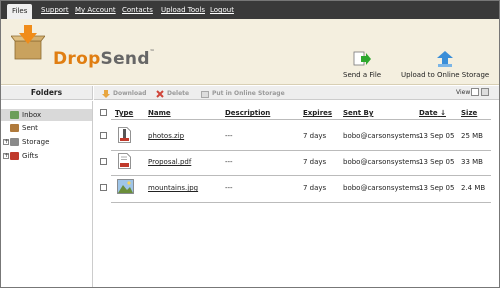 The width and height of the screenshot is (500, 288). Describe the element at coordinates (362, 75) in the screenshot. I see `send-file-label: Send a File` at that location.